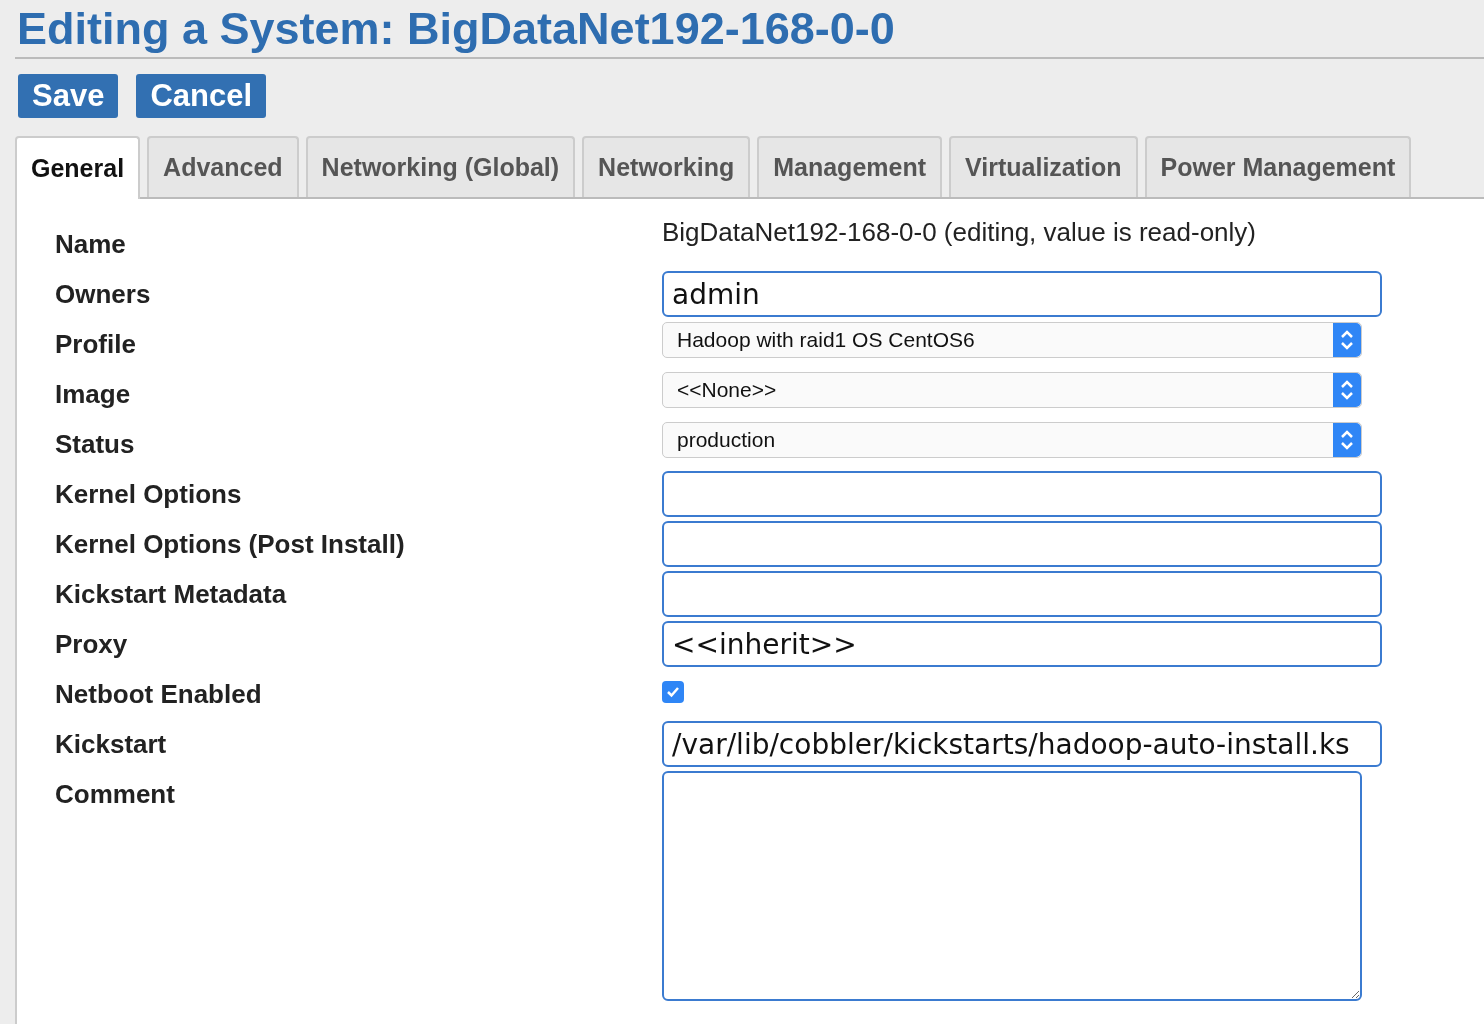 The width and height of the screenshot is (1484, 1024). Describe the element at coordinates (201, 96) in the screenshot. I see `cancel-button: Cancel` at that location.